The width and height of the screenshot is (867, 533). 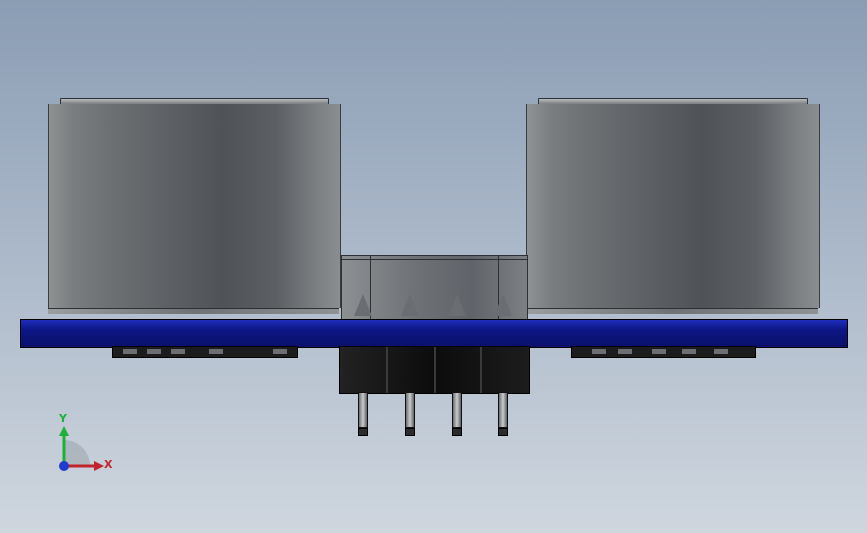 I want to click on left-smd-components, so click(x=205, y=352).